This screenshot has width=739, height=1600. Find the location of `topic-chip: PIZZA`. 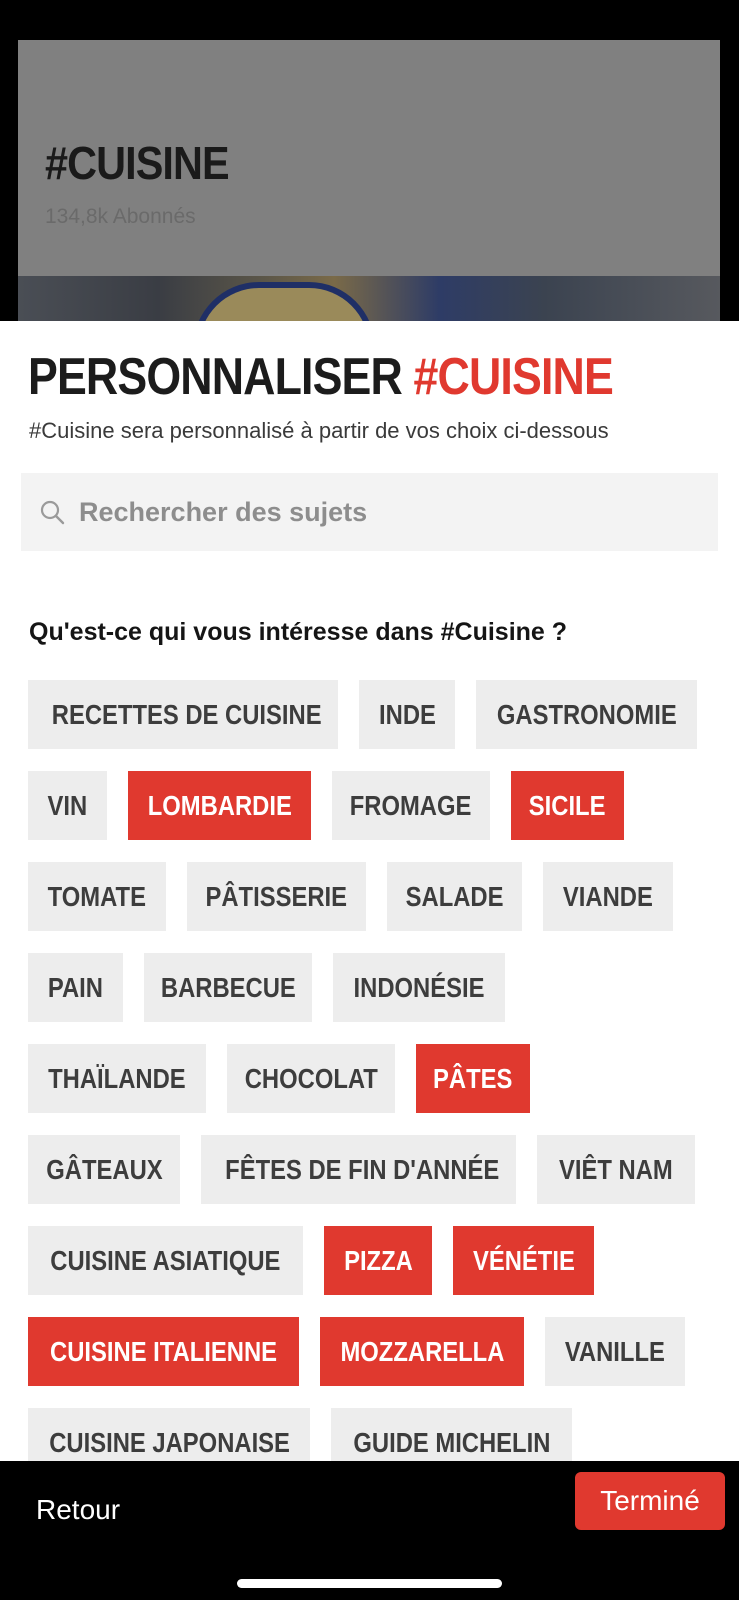

topic-chip: PIZZA is located at coordinates (378, 1260).